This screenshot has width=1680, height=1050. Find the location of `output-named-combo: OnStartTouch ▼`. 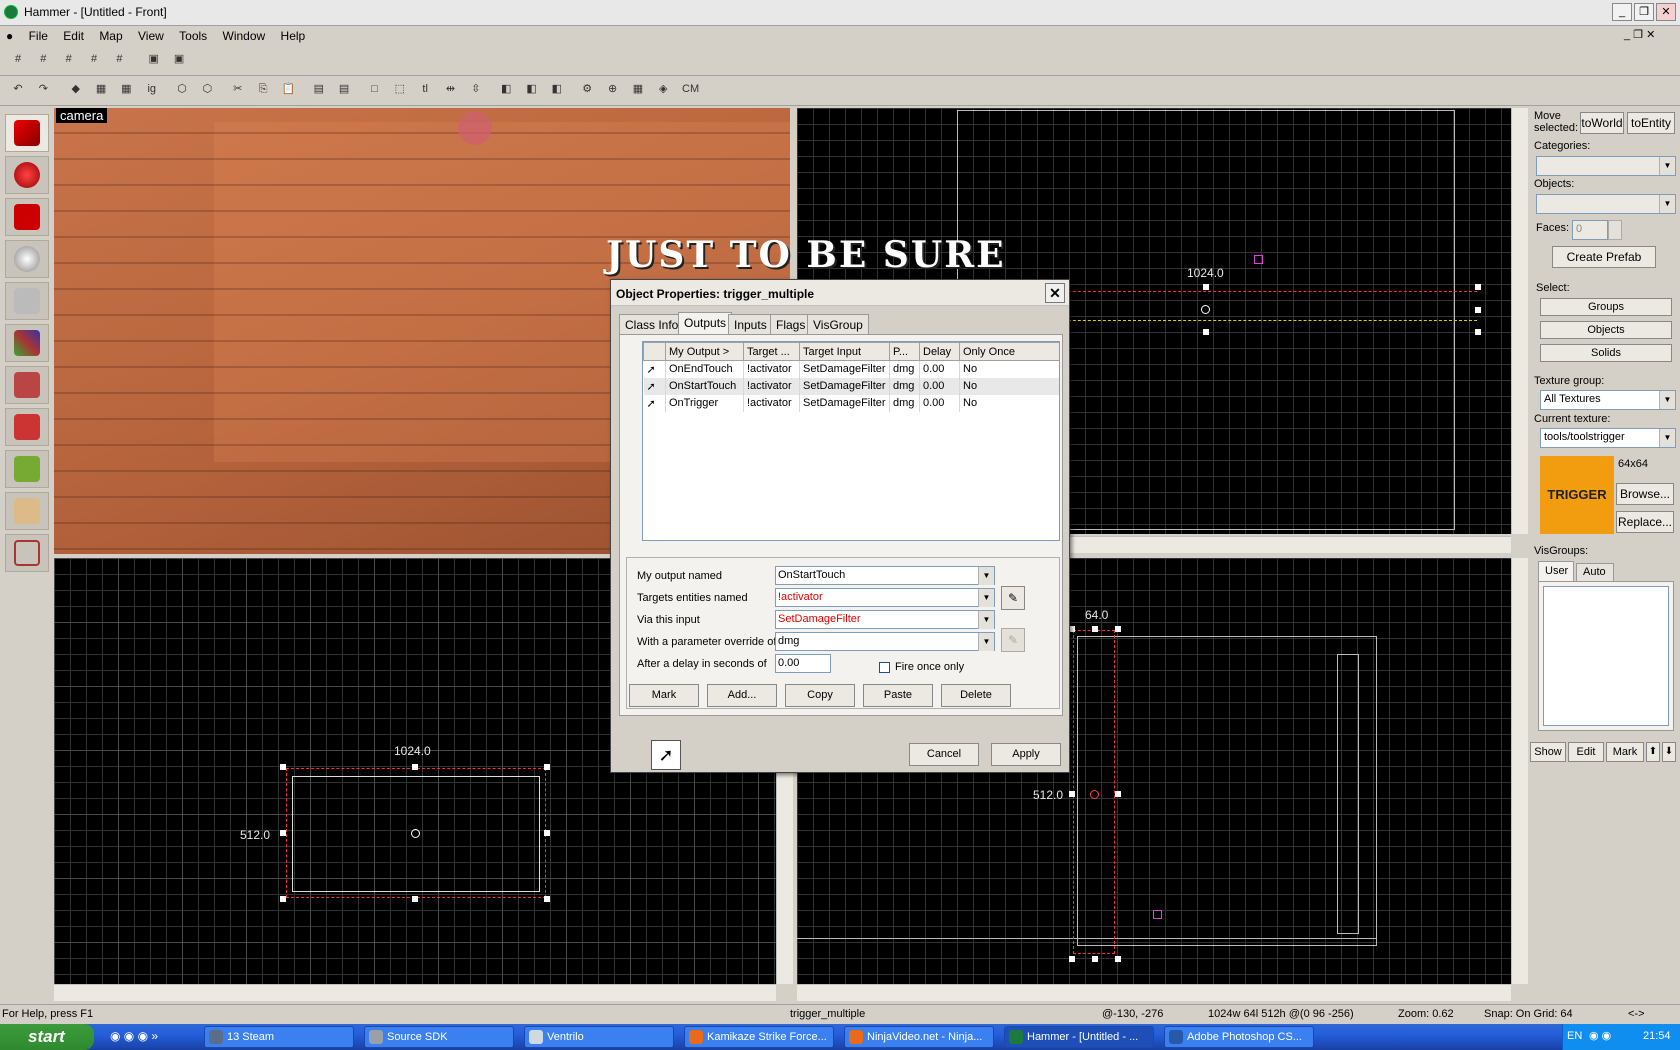

output-named-combo: OnStartTouch ▼ is located at coordinates (885, 575).